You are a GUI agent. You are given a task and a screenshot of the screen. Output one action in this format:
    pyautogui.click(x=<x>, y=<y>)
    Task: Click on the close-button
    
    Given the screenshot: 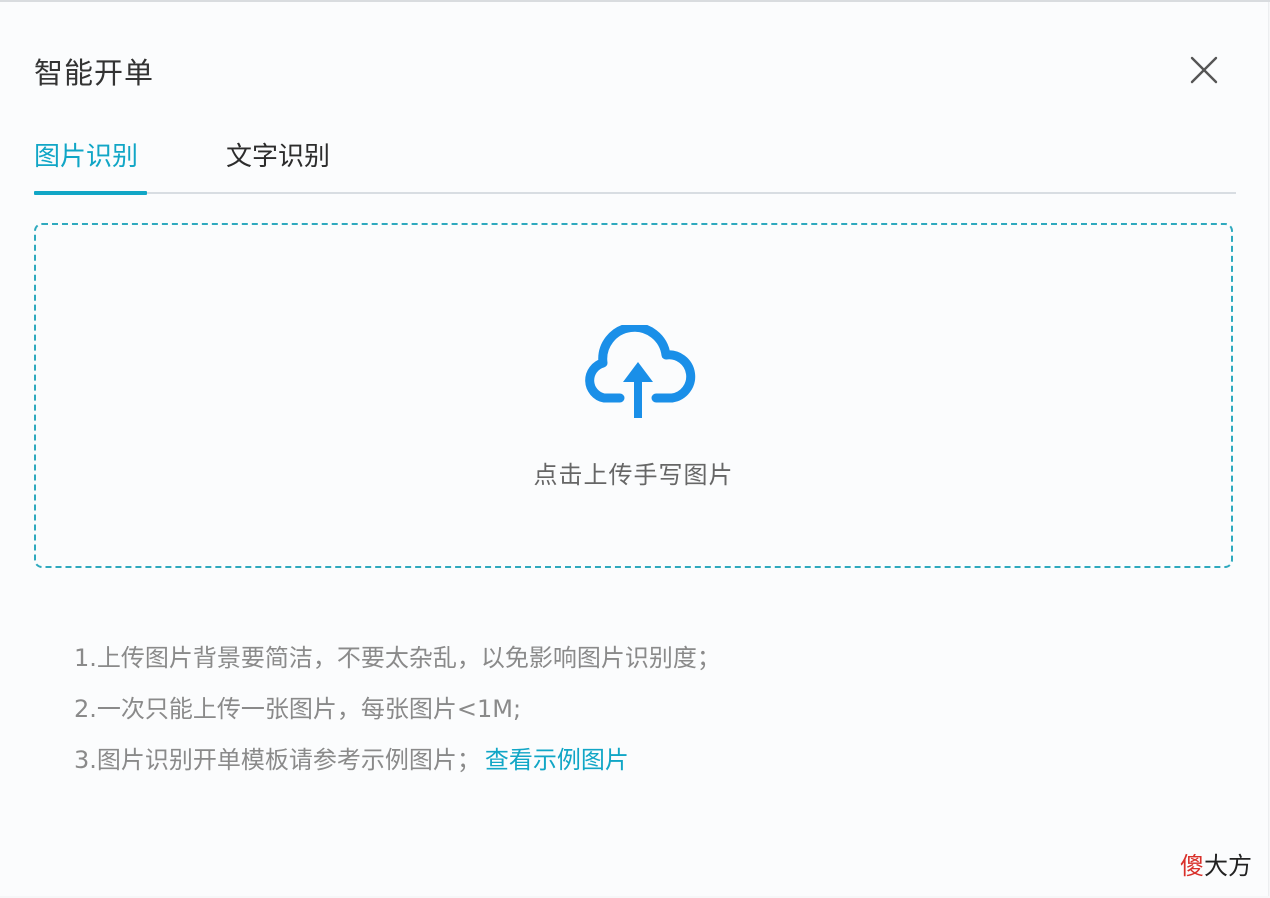 What is the action you would take?
    pyautogui.click(x=1204, y=70)
    